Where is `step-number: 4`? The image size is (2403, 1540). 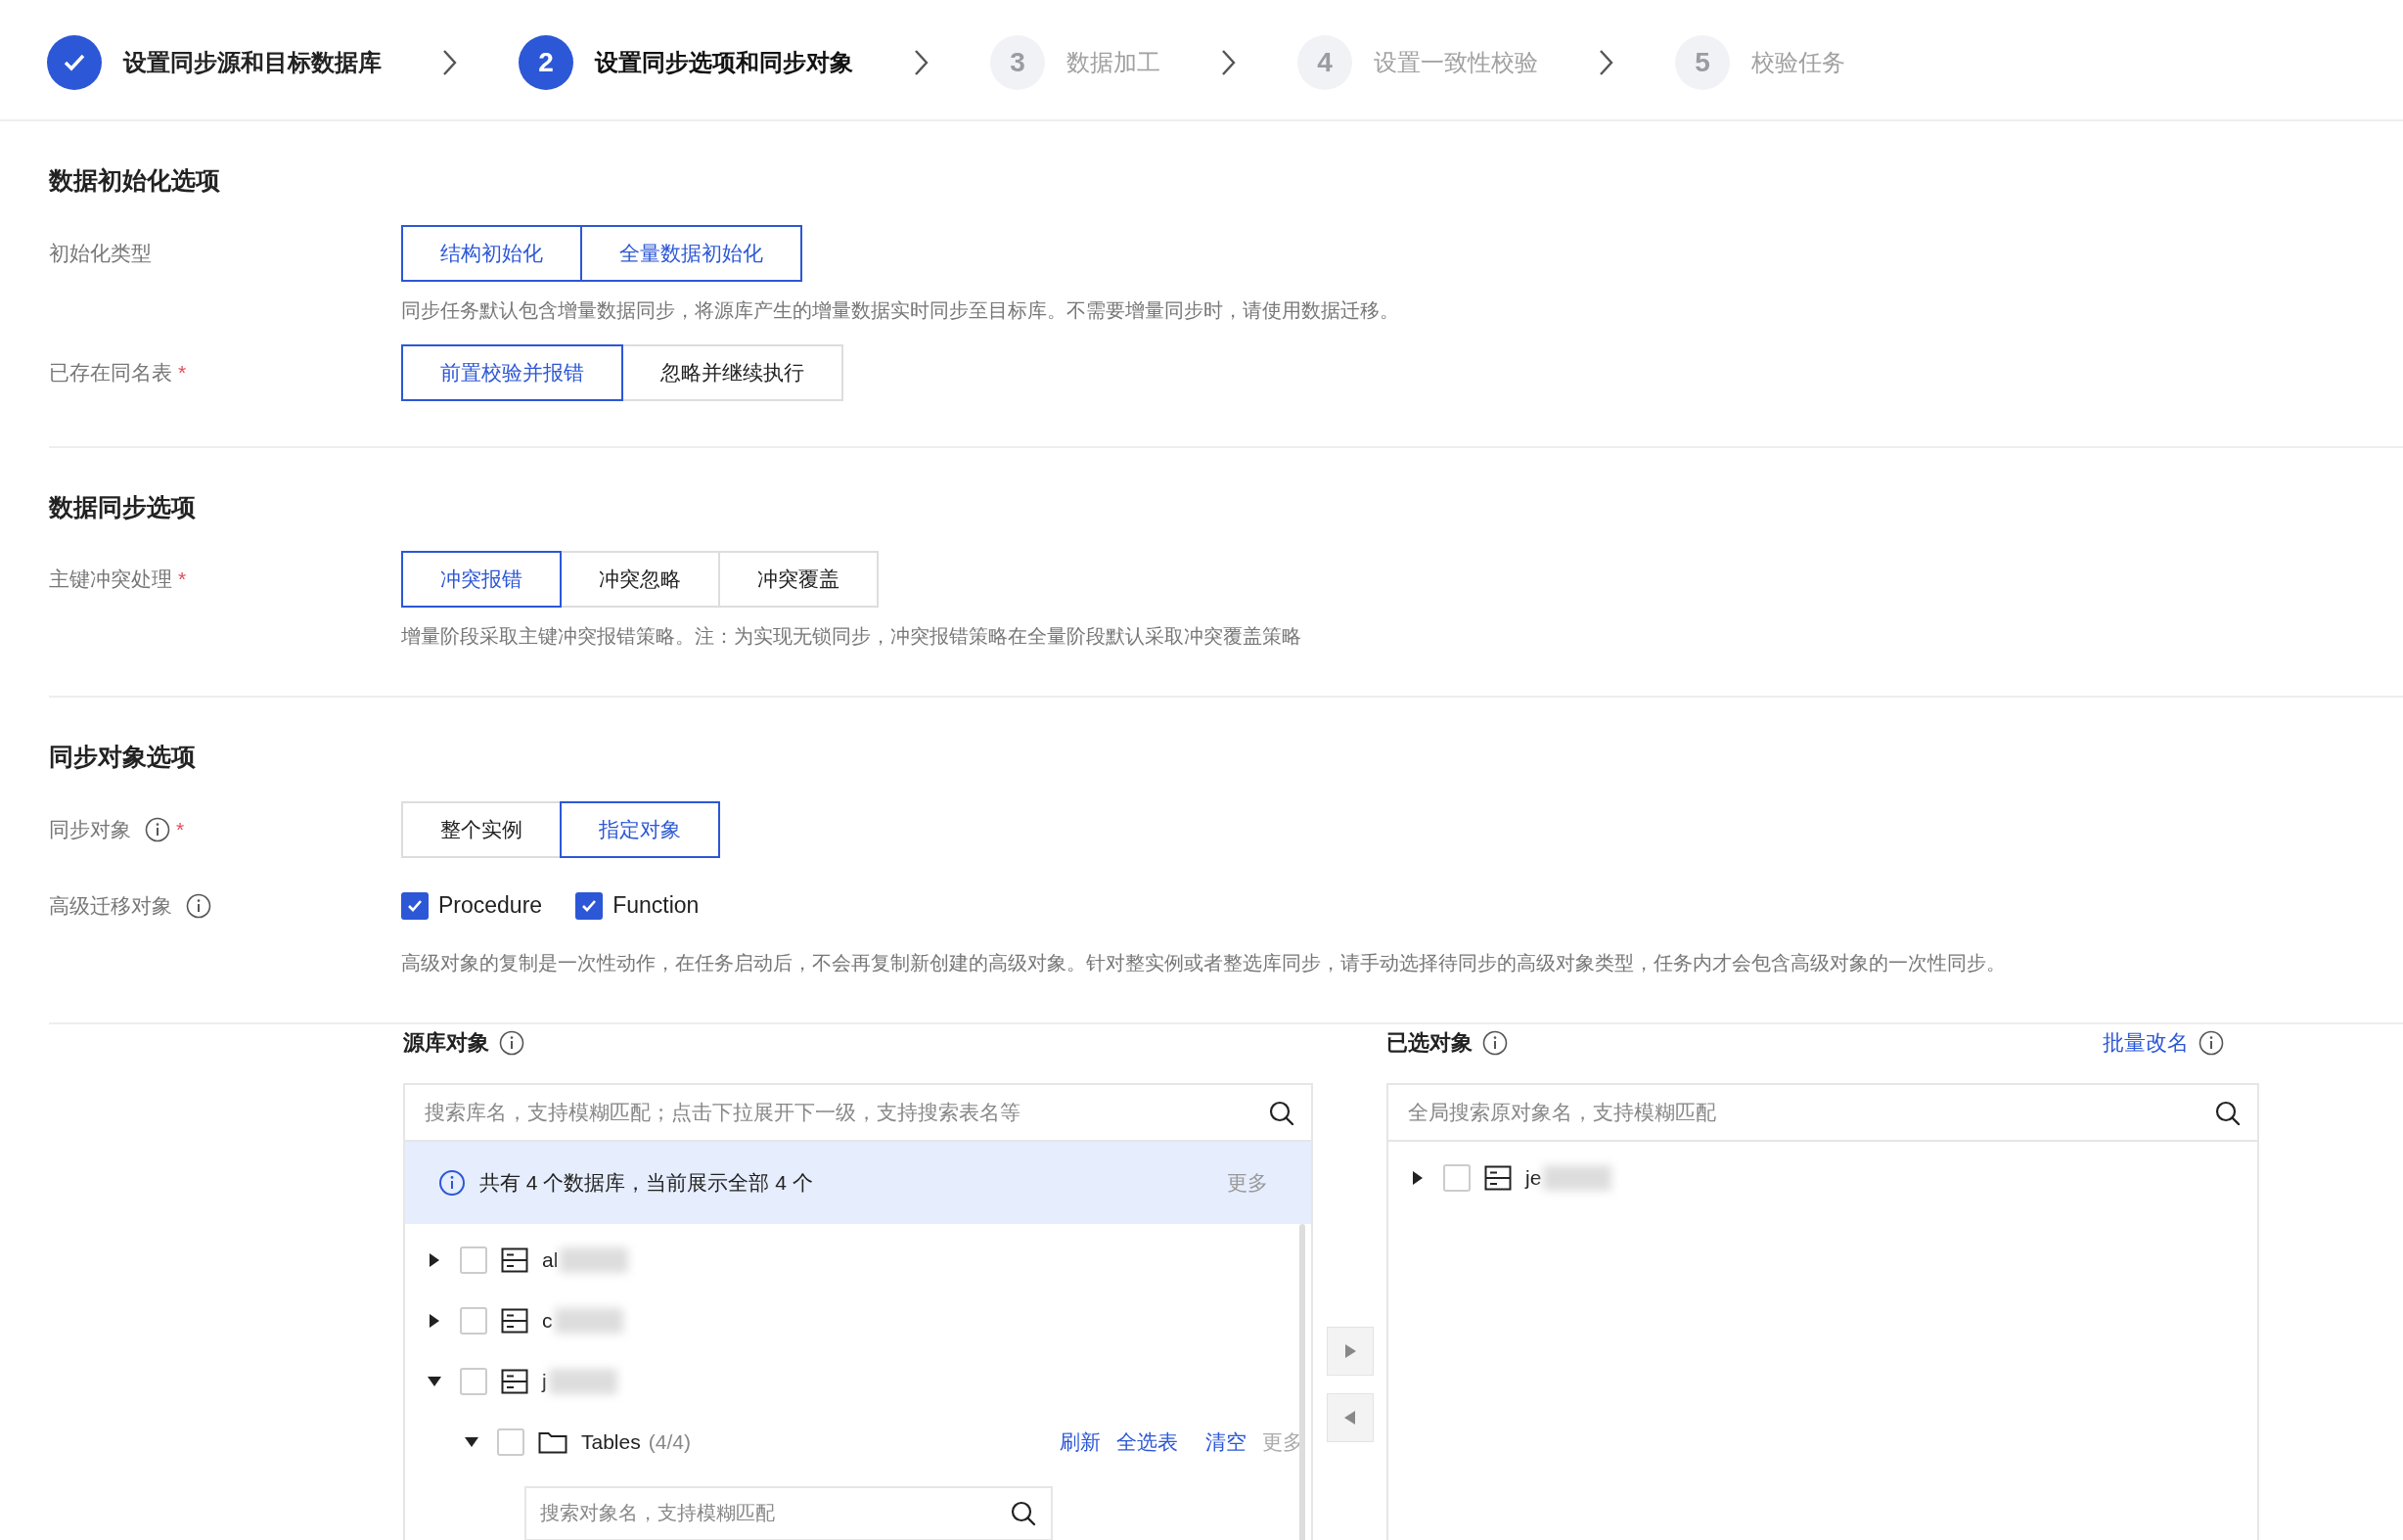
step-number: 4 is located at coordinates (1324, 63).